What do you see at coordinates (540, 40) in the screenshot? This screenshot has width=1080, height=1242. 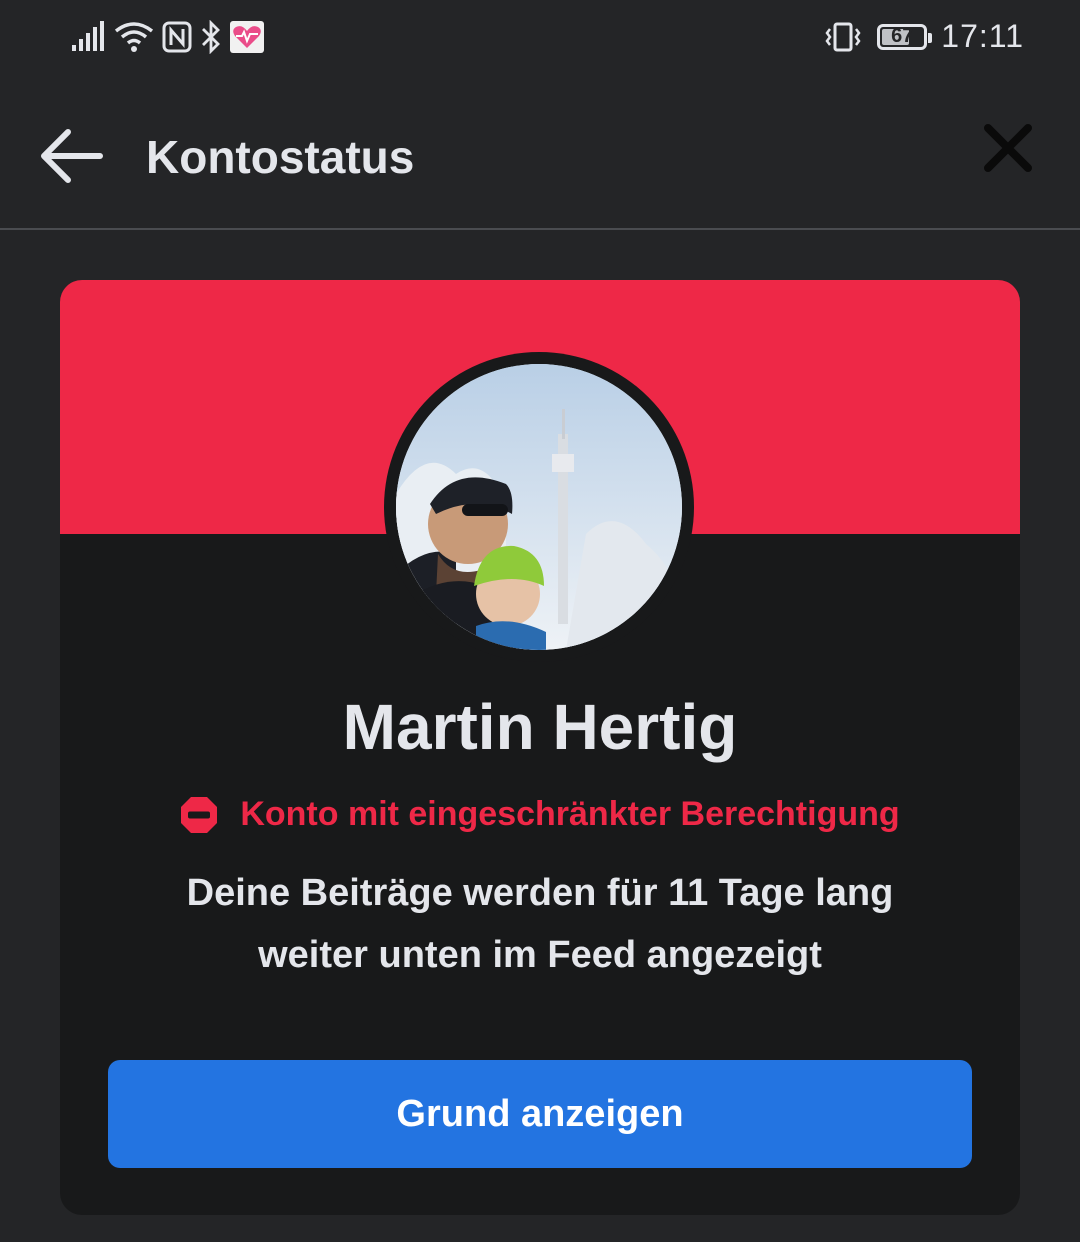 I see `status-bar: 67 17:11` at bounding box center [540, 40].